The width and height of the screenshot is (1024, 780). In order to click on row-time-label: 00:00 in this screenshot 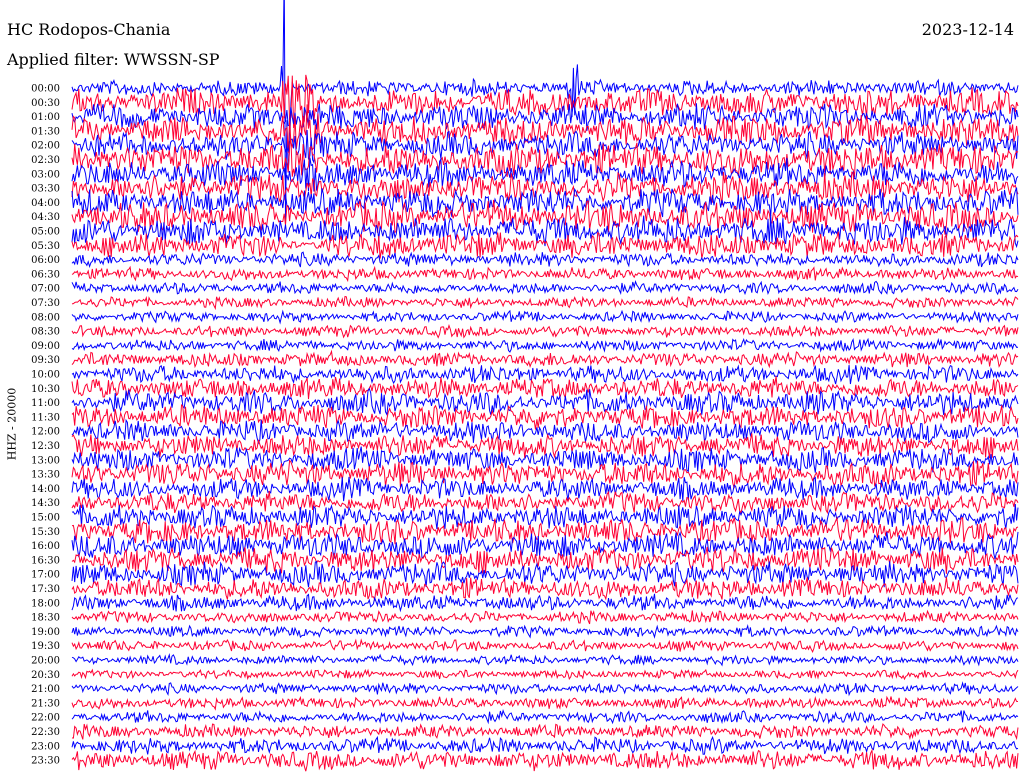, I will do `click(45, 89)`.